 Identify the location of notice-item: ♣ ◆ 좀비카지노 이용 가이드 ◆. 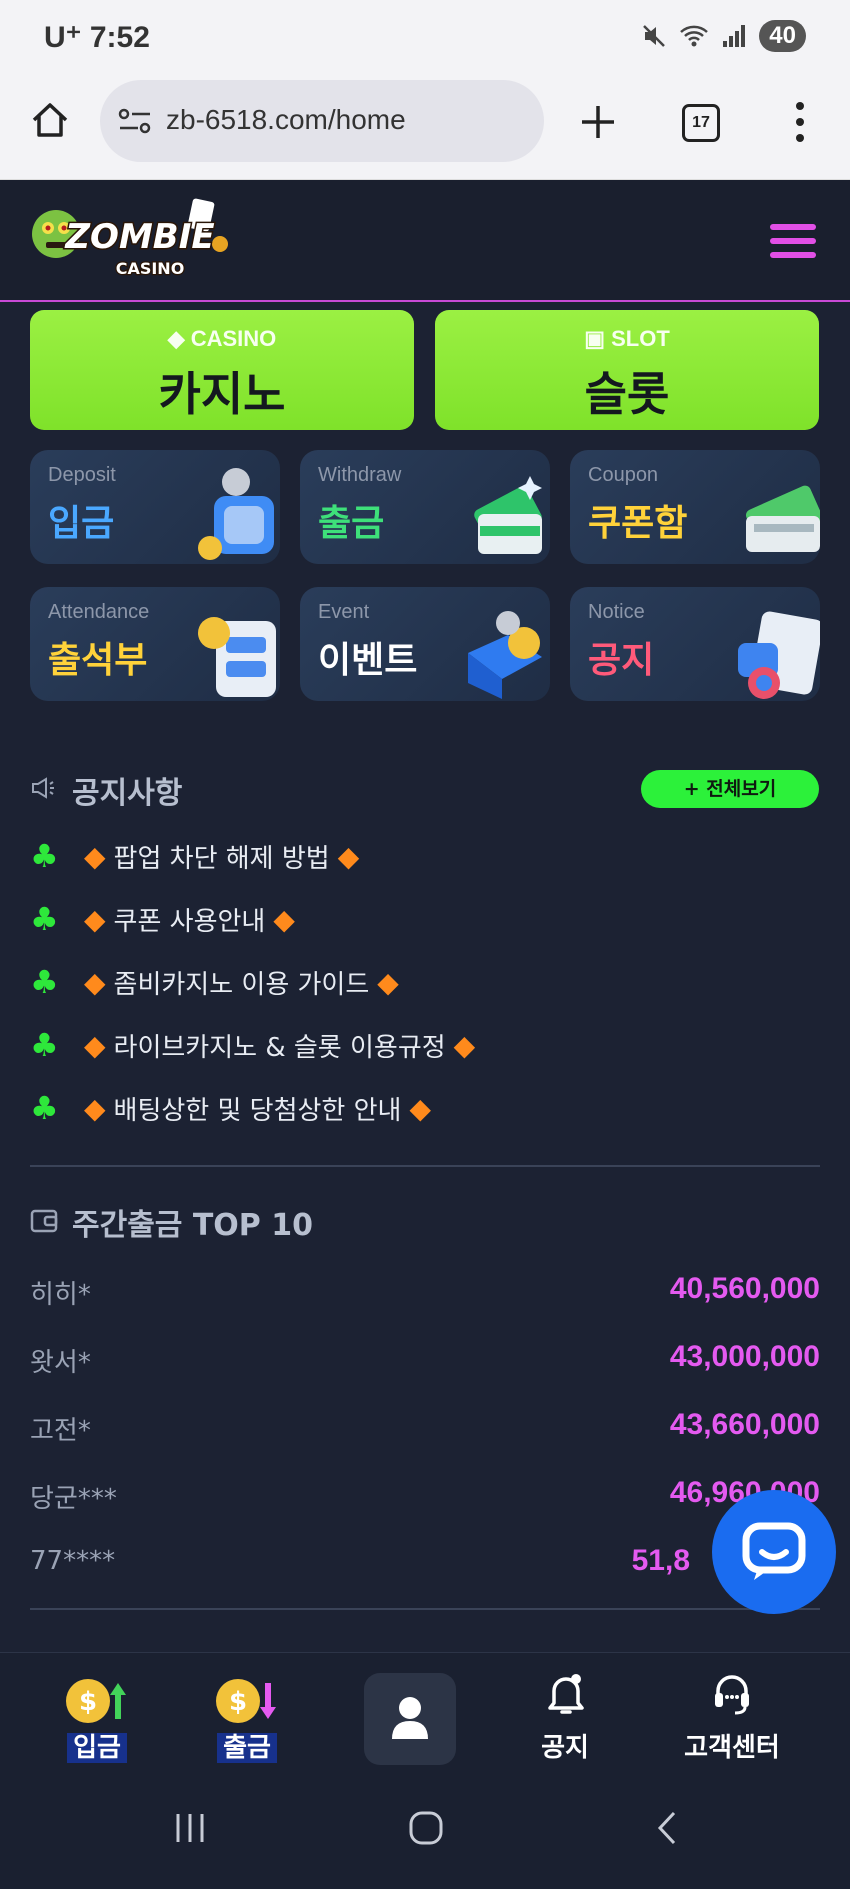
(218, 982).